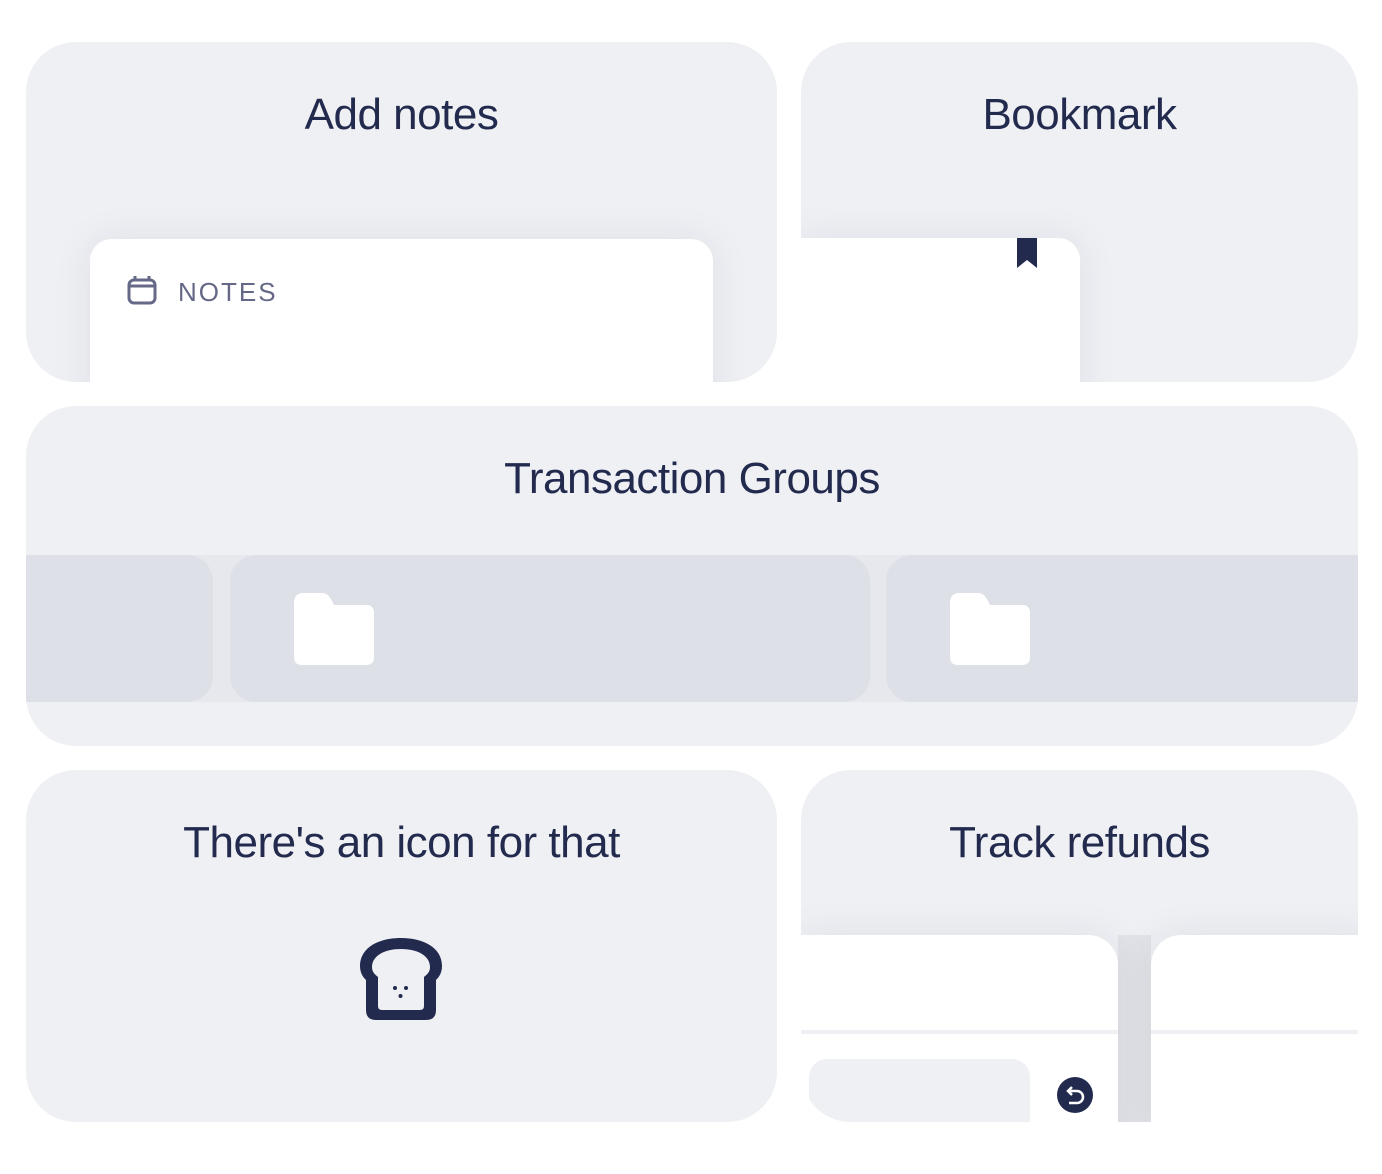  I want to click on refund-panel, so click(959, 1028).